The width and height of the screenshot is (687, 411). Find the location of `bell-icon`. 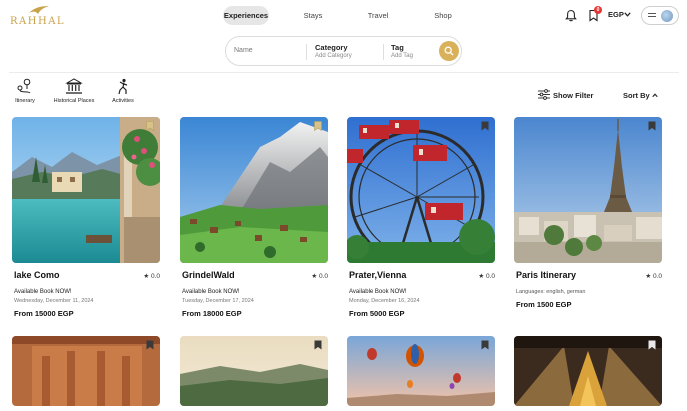

bell-icon is located at coordinates (571, 15).